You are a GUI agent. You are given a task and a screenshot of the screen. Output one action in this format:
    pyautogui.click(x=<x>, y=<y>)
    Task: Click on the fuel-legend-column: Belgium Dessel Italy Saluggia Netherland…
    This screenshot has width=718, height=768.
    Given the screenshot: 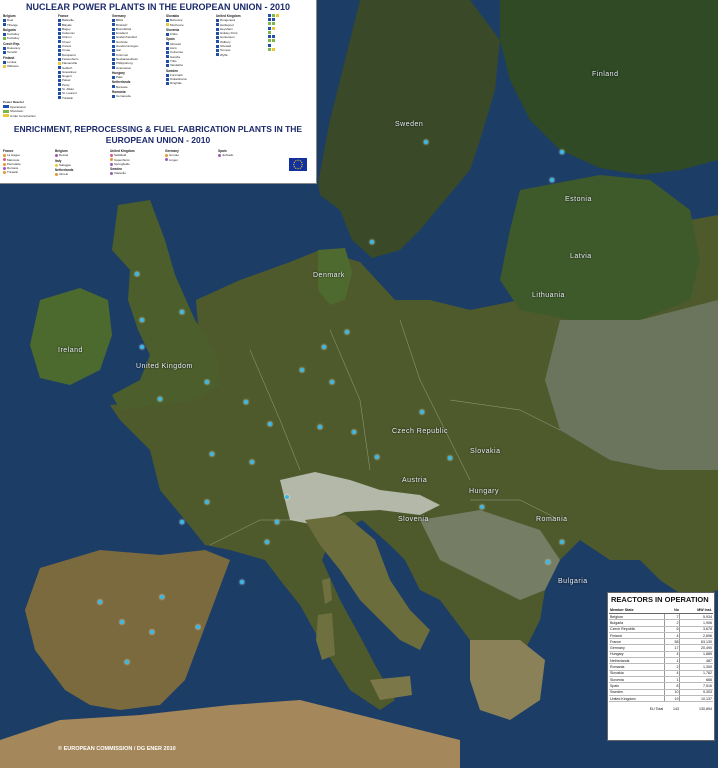 What is the action you would take?
    pyautogui.click(x=80, y=162)
    